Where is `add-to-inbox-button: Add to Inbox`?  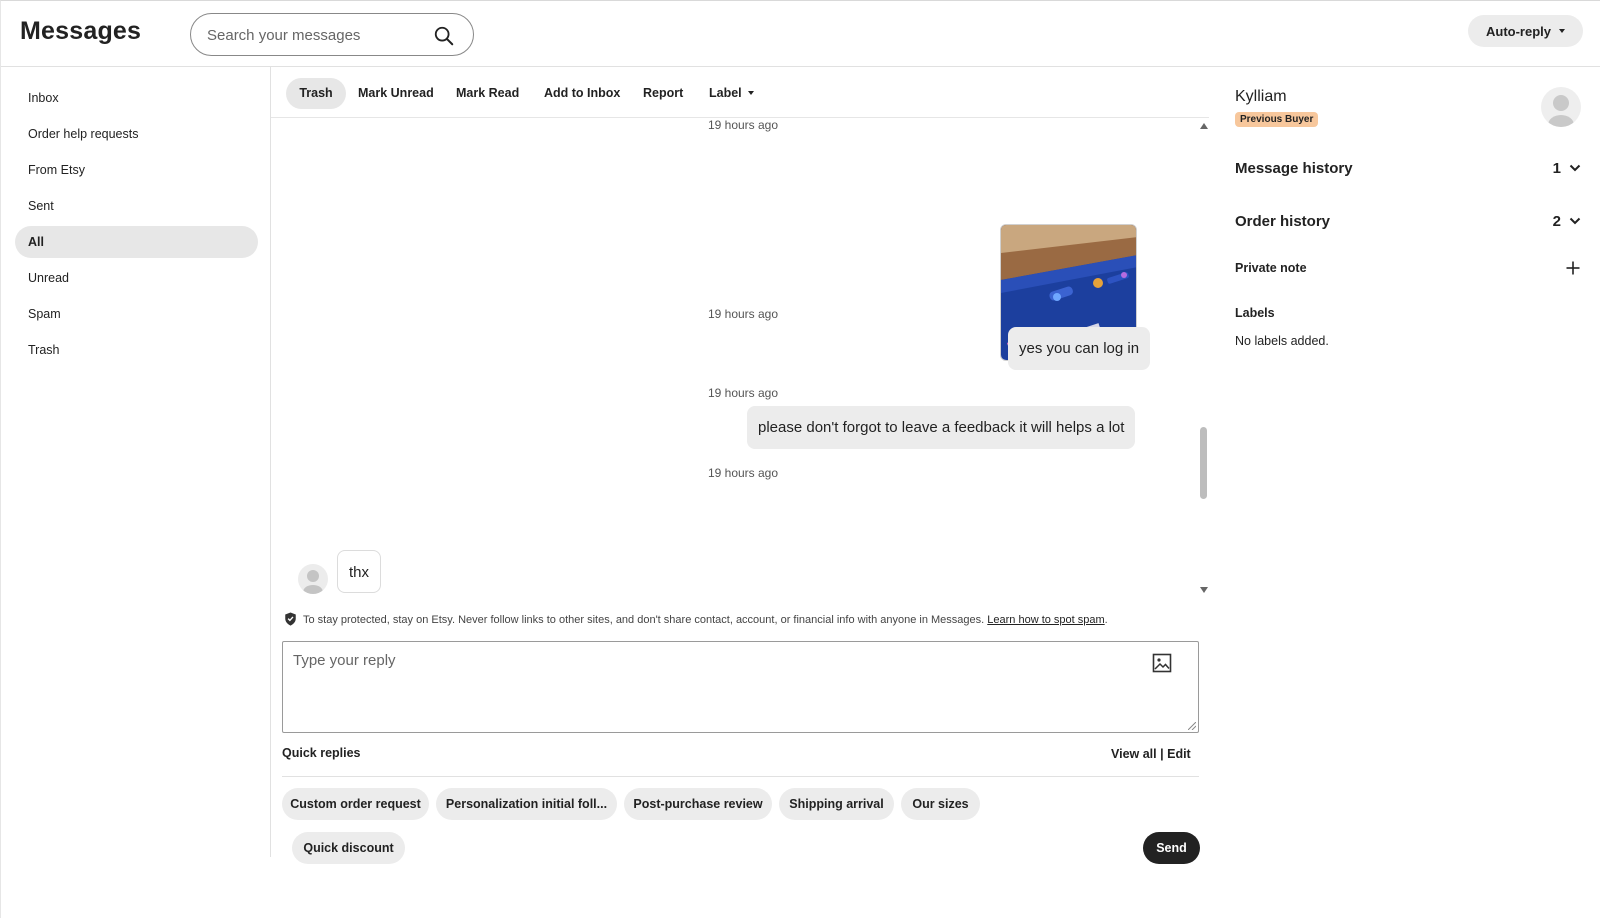 add-to-inbox-button: Add to Inbox is located at coordinates (582, 93).